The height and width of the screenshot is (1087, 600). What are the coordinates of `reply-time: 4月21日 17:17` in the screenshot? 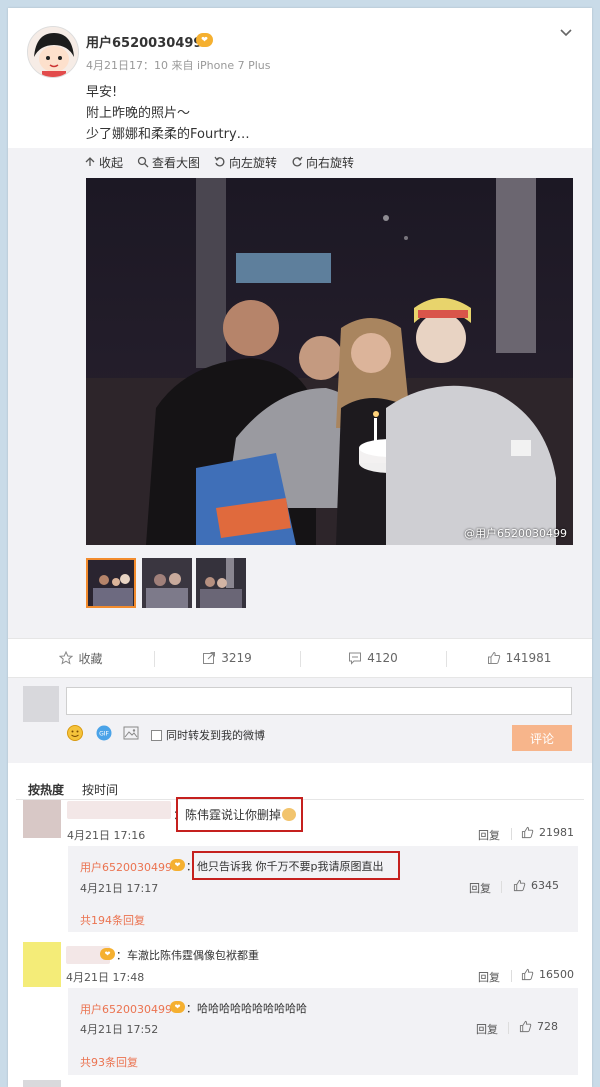 It's located at (119, 888).